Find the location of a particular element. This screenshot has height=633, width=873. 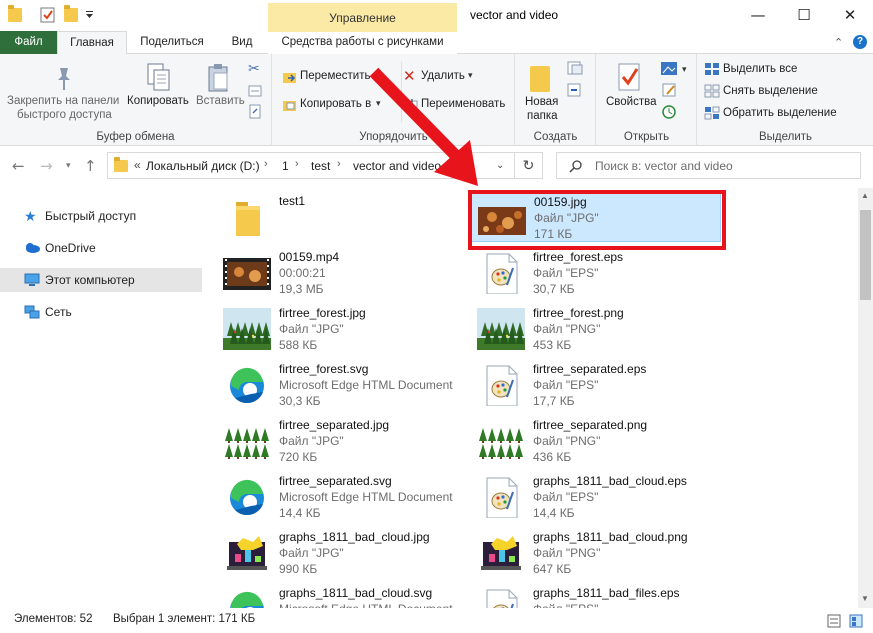

crumb-drive: Локальный диск (D:) is located at coordinates (203, 166).